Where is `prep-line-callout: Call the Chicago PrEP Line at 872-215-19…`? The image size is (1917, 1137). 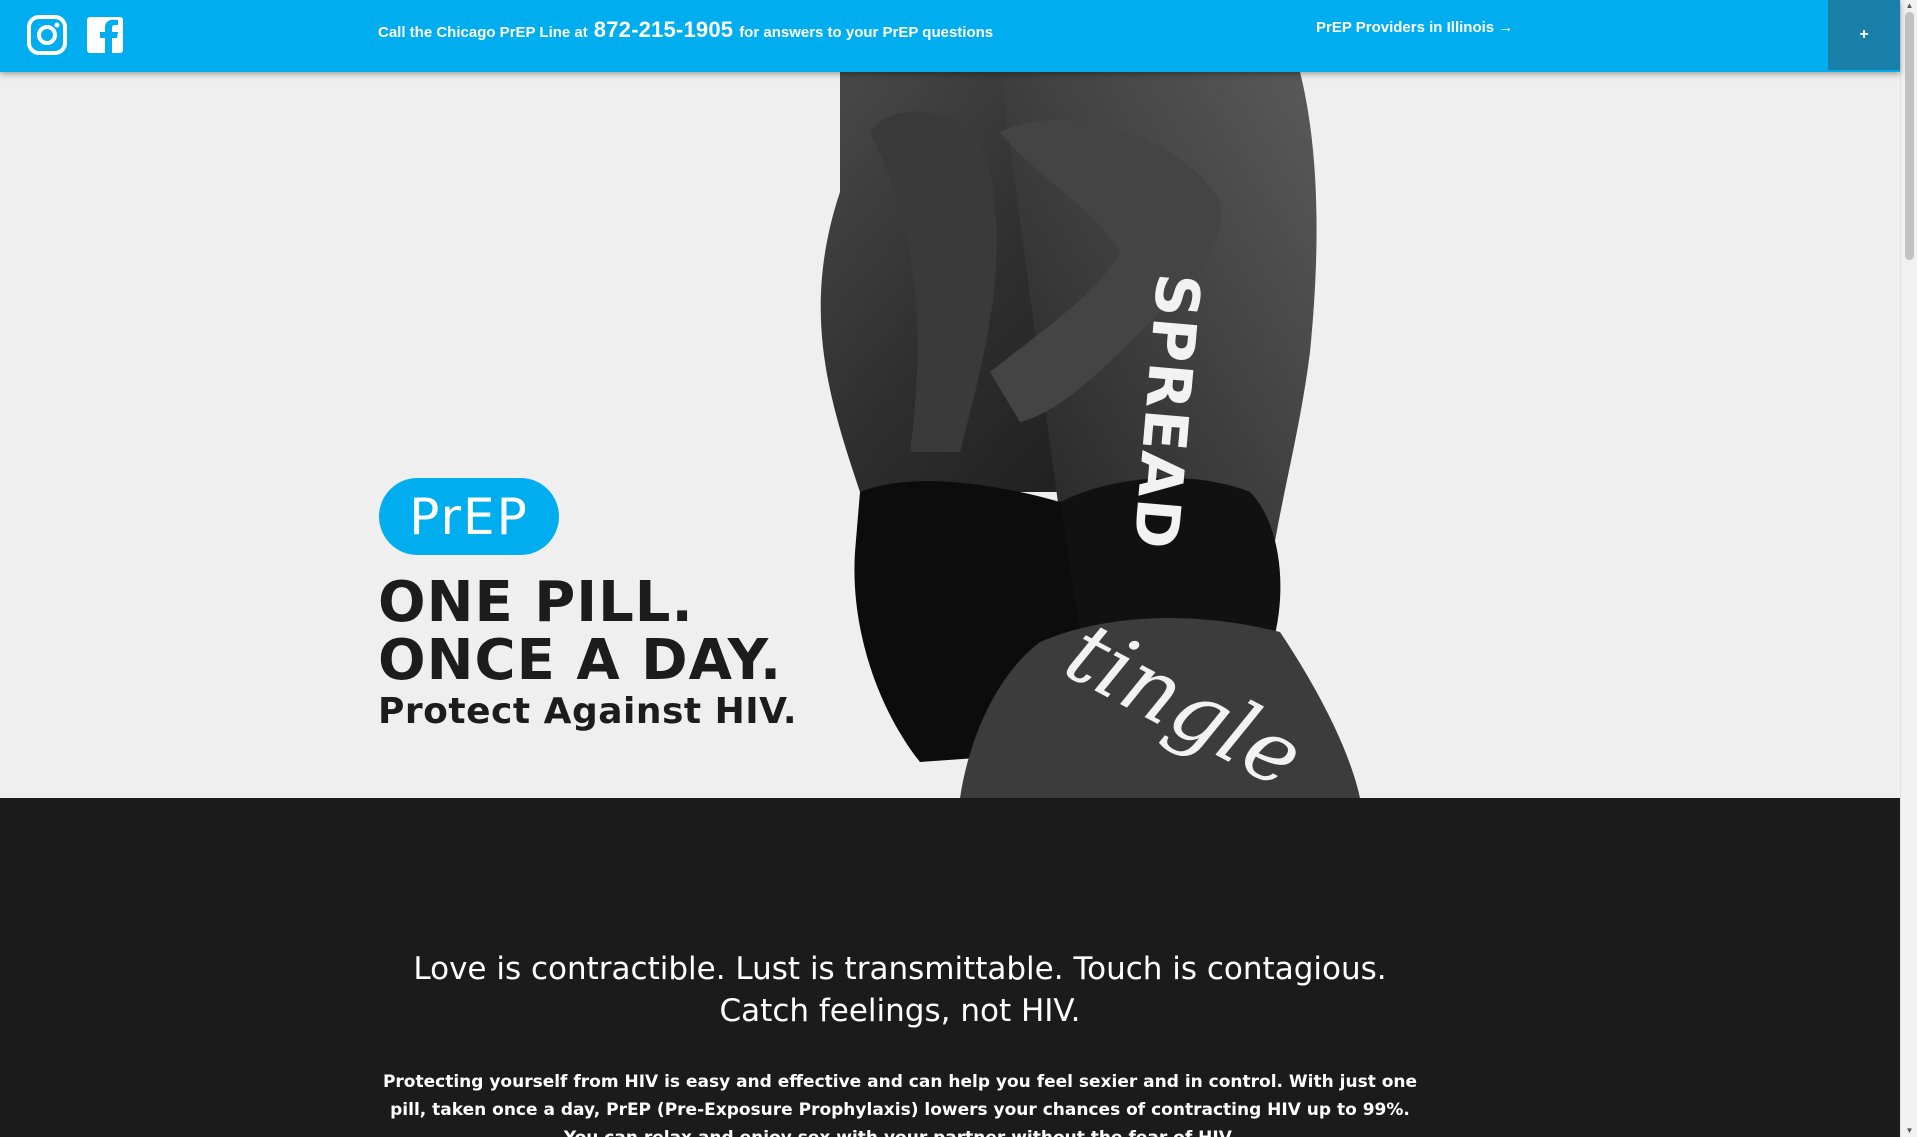
prep-line-callout: Call the Chicago PrEP Line at 872-215-19… is located at coordinates (685, 30).